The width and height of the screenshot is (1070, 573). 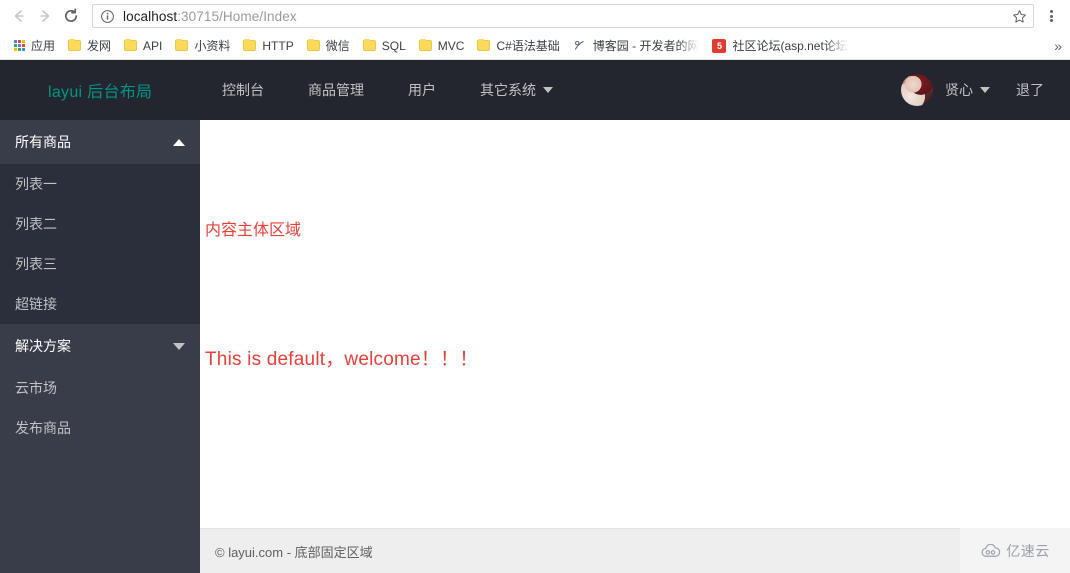 I want to click on bookmark-star-button, so click(x=1019, y=16).